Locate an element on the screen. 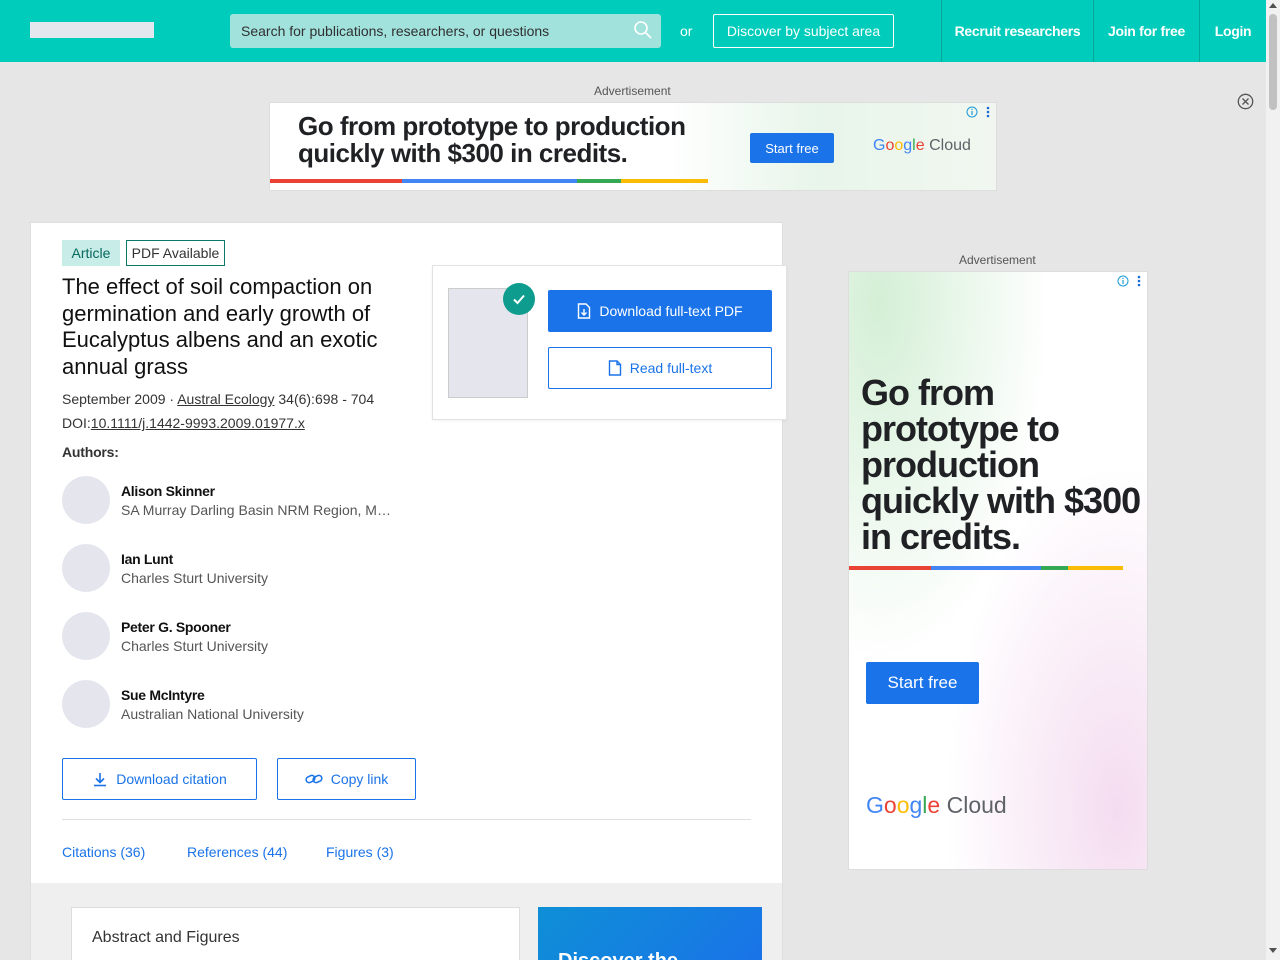 The width and height of the screenshot is (1280, 960). file-download-icon is located at coordinates (584, 311).